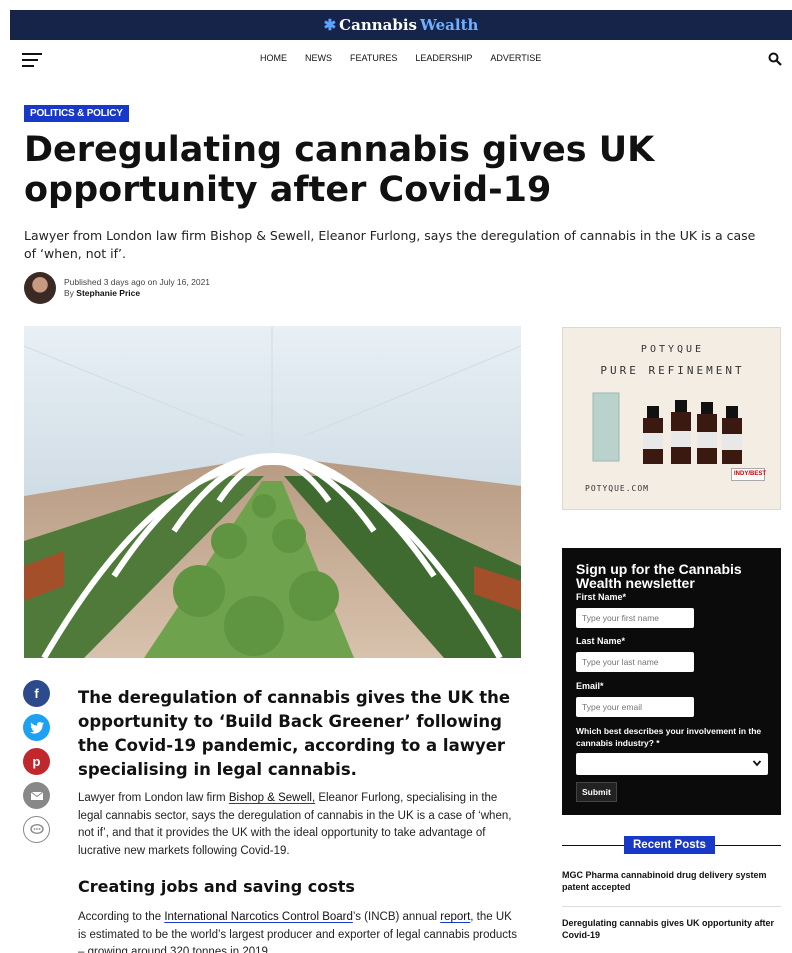  What do you see at coordinates (635, 618) in the screenshot?
I see `first-name-input` at bounding box center [635, 618].